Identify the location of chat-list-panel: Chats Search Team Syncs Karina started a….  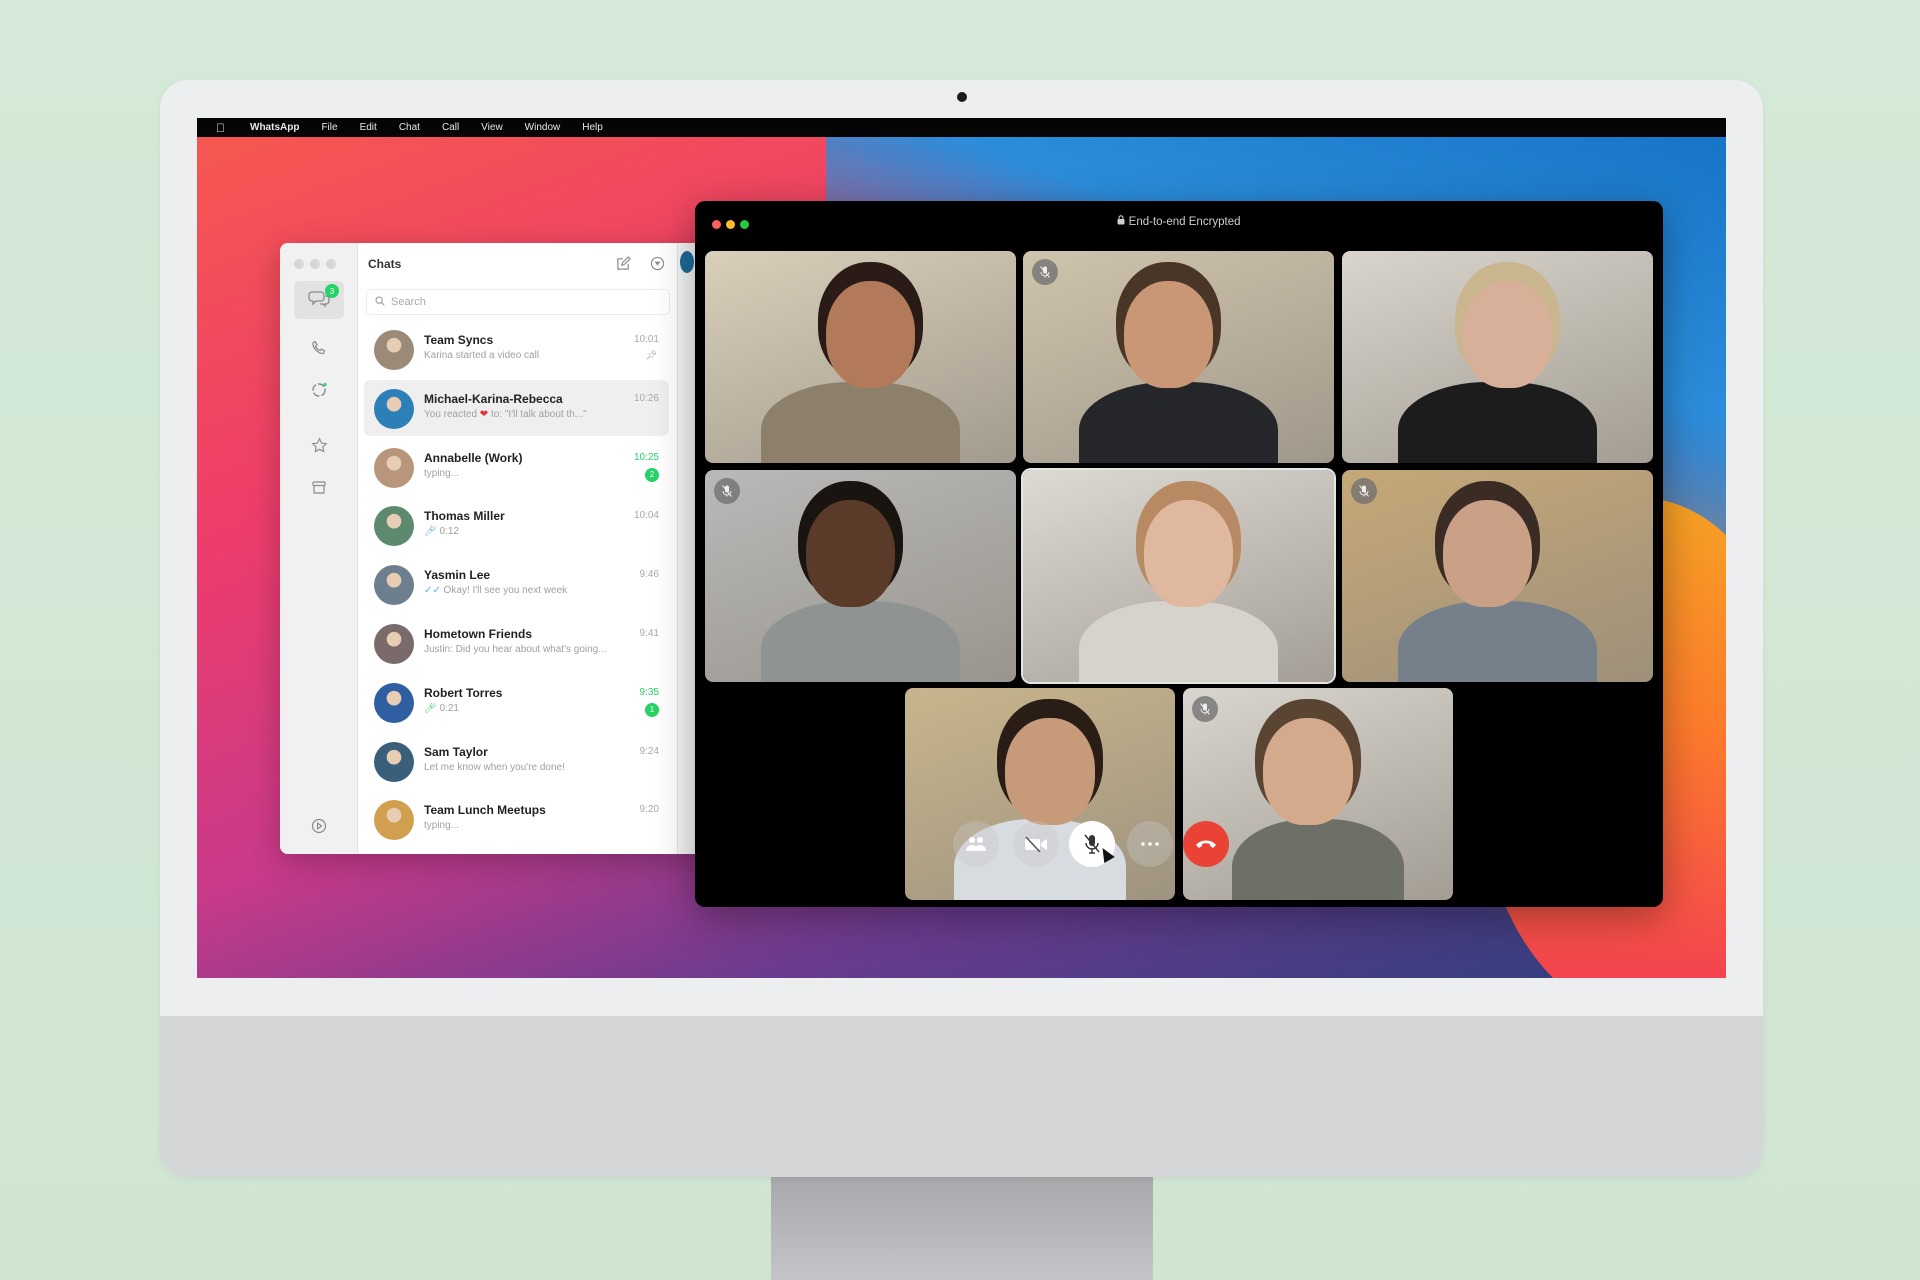
(517, 548).